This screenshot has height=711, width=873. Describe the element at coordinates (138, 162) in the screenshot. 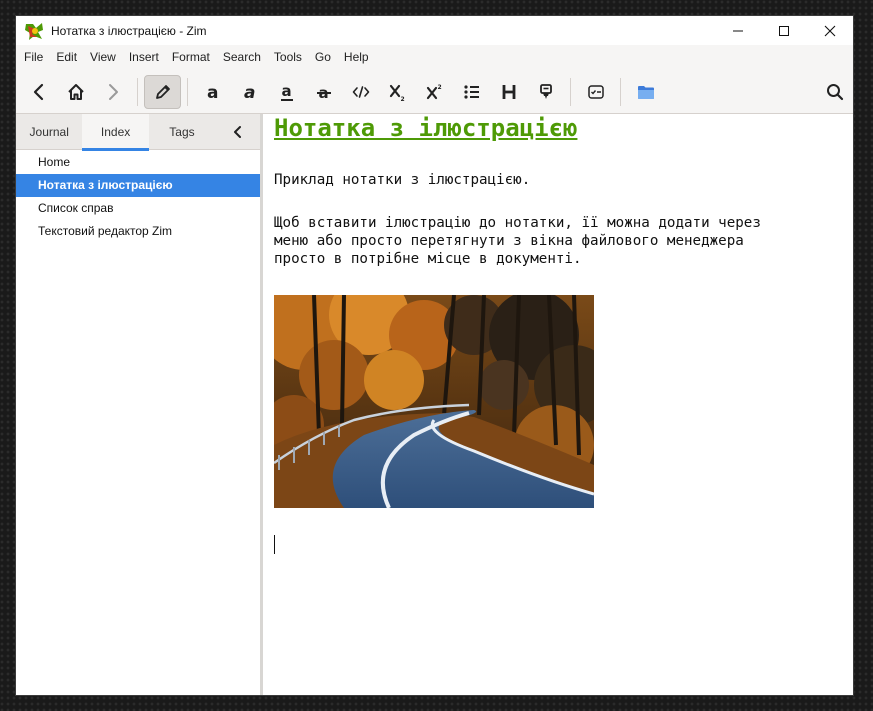

I see `index-item-home: Home` at that location.